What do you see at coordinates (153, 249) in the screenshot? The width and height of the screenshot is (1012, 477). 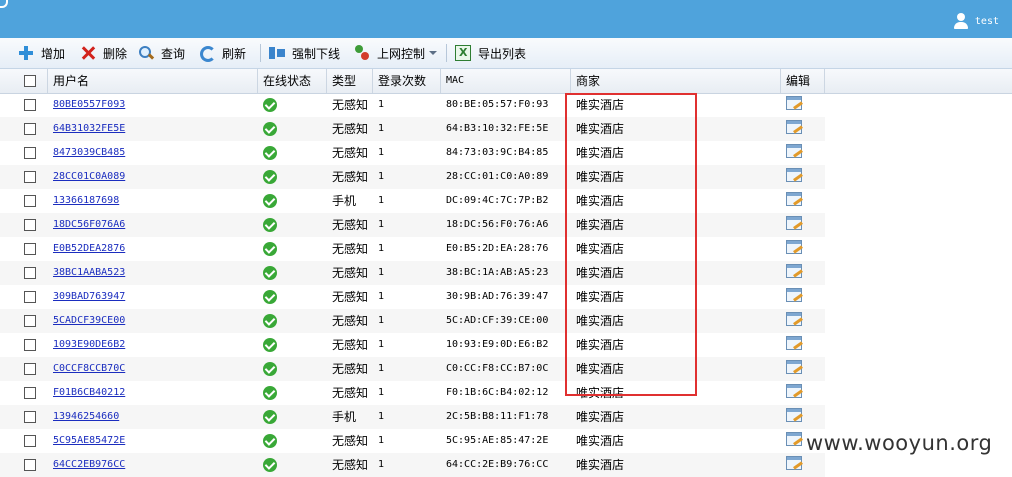 I see `username-link: E0B52DEA2876` at bounding box center [153, 249].